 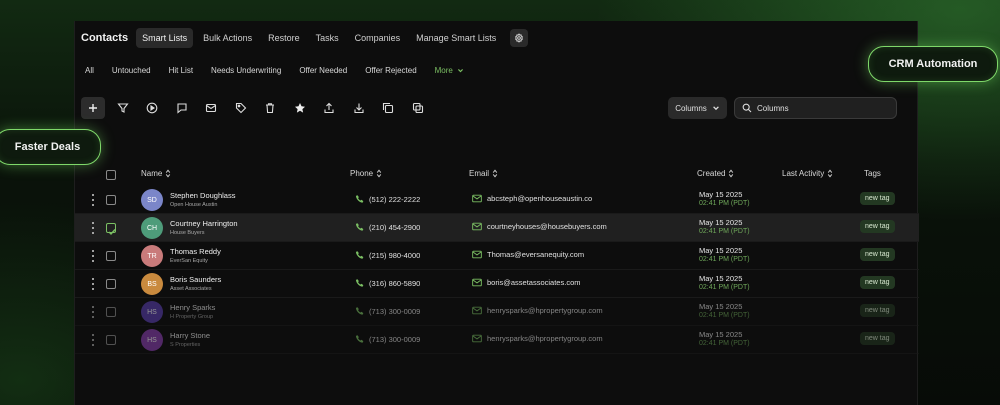 I want to click on filter-all: All, so click(x=89, y=70).